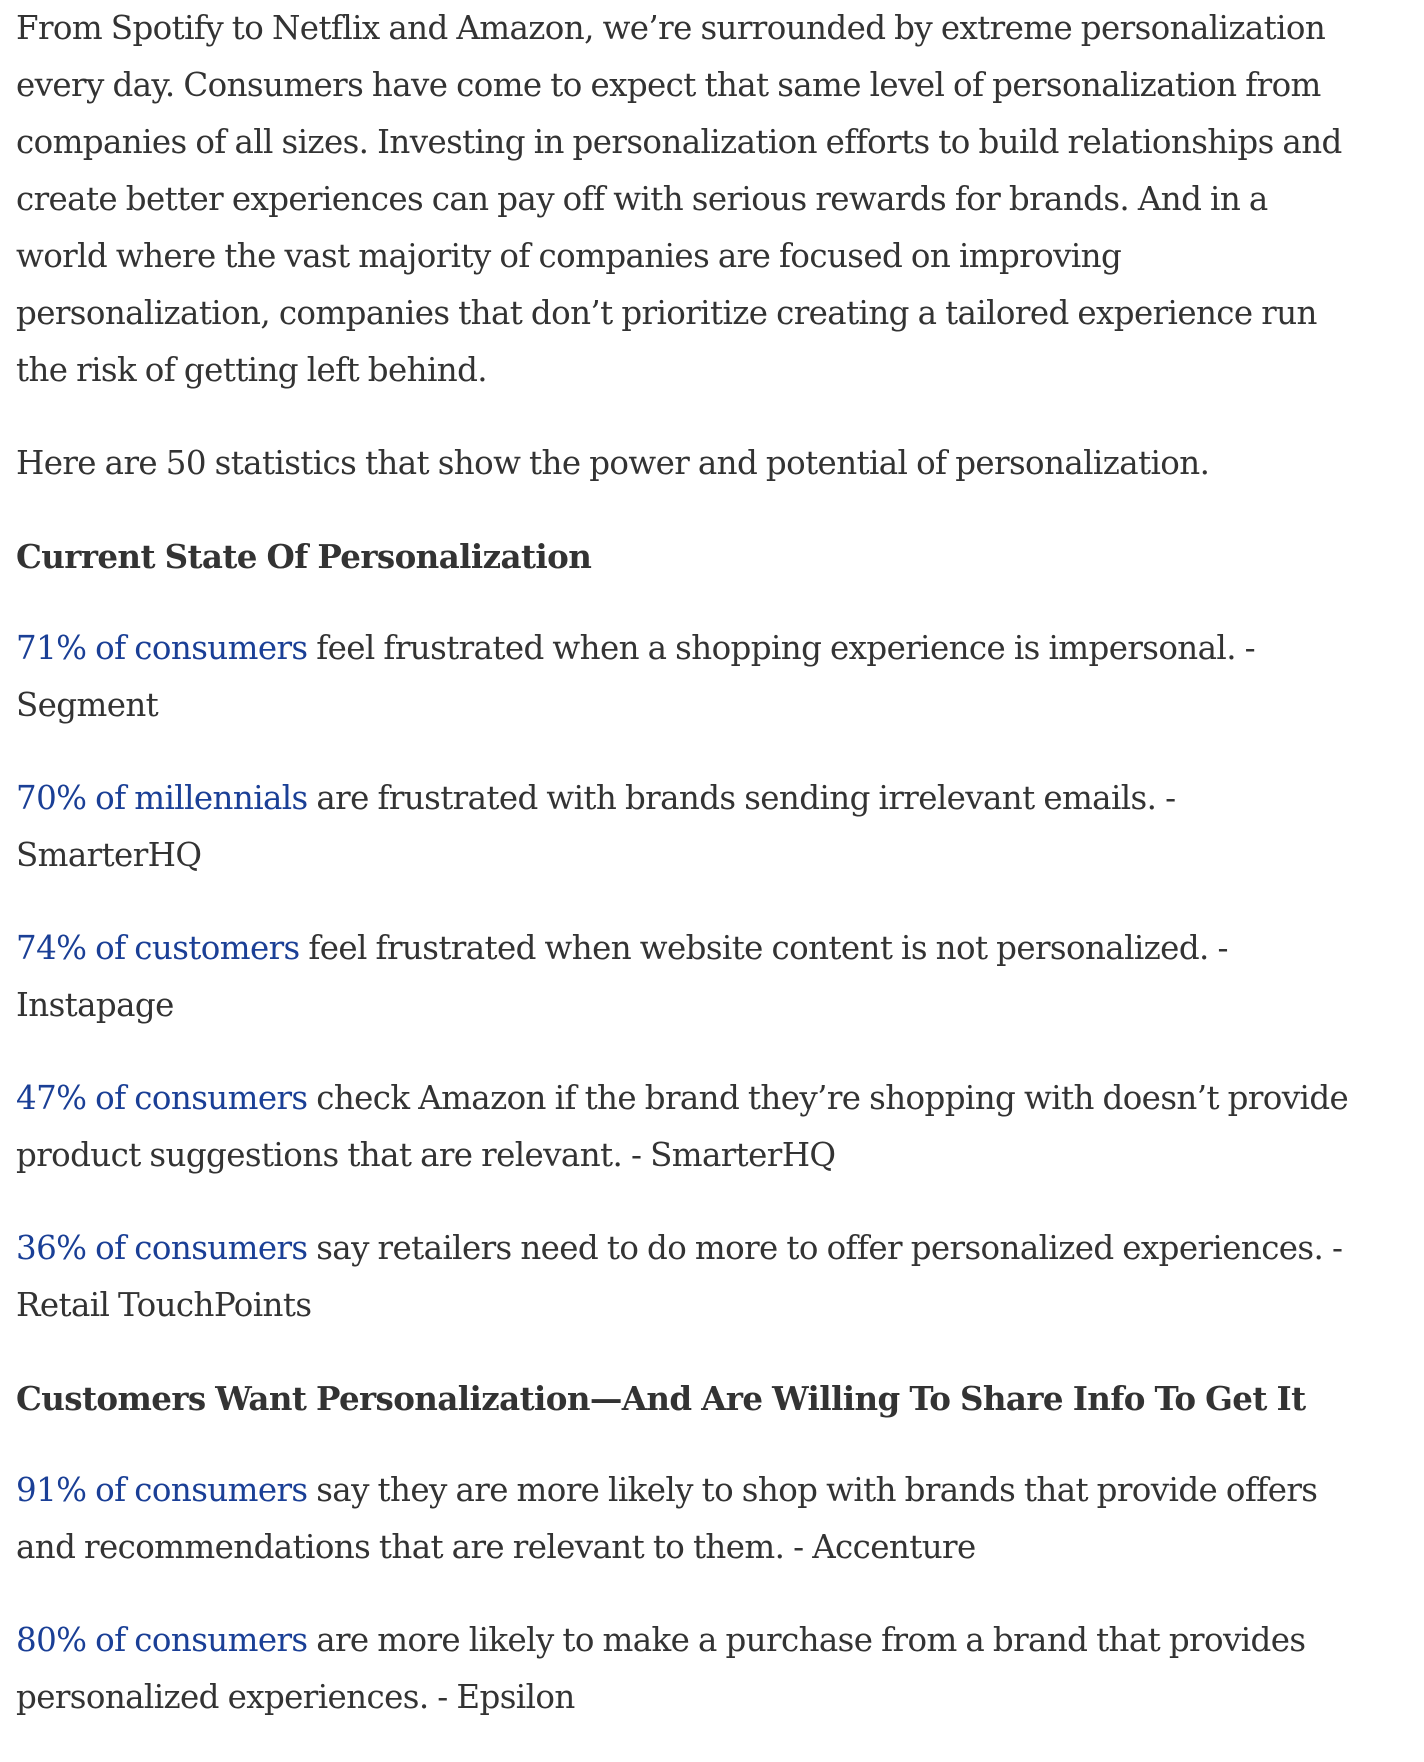  Describe the element at coordinates (162, 1490) in the screenshot. I see `stat-source-link: 91% of consumers` at that location.